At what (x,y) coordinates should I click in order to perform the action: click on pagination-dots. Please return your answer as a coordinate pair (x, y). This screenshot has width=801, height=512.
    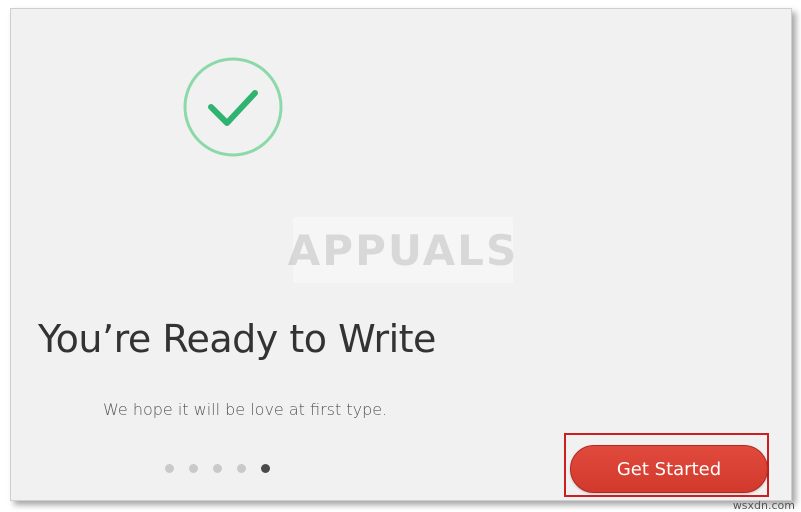
    Looking at the image, I should click on (217, 468).